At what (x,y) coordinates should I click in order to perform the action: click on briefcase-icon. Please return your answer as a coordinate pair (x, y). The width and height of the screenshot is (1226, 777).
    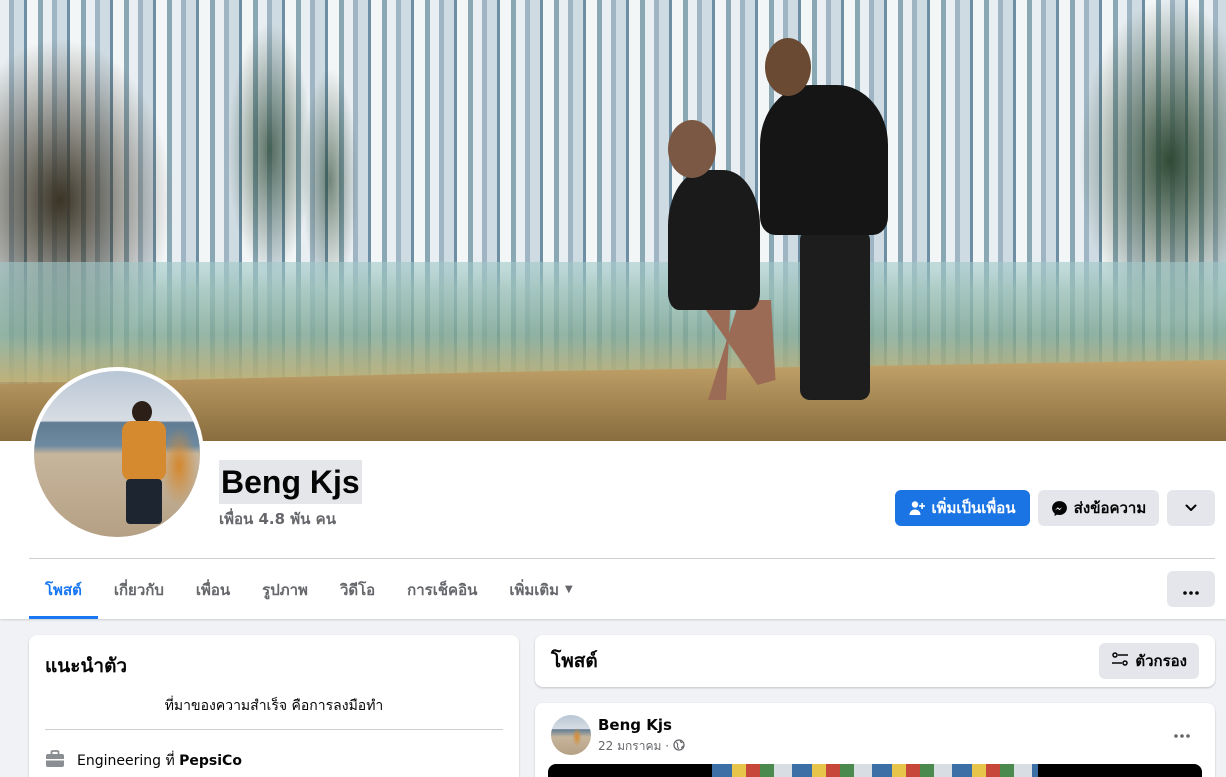
    Looking at the image, I should click on (55, 761).